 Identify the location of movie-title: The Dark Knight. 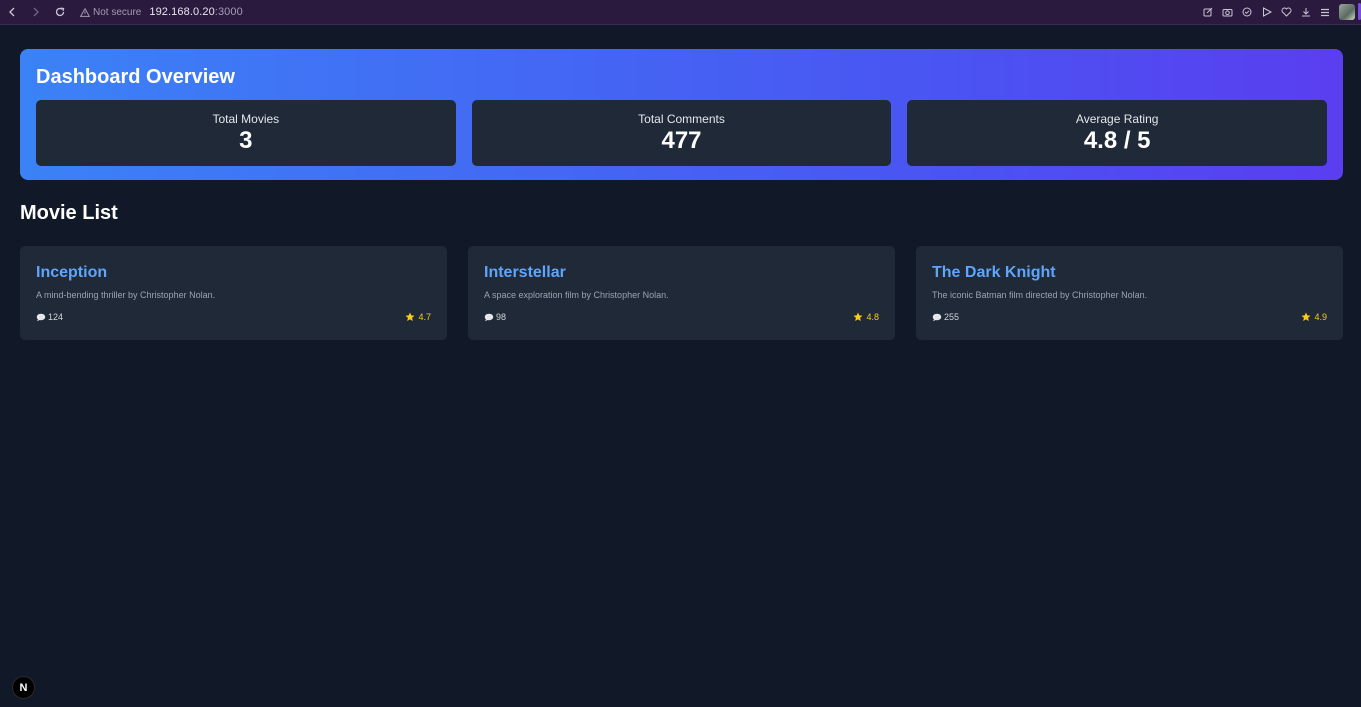
(1129, 273).